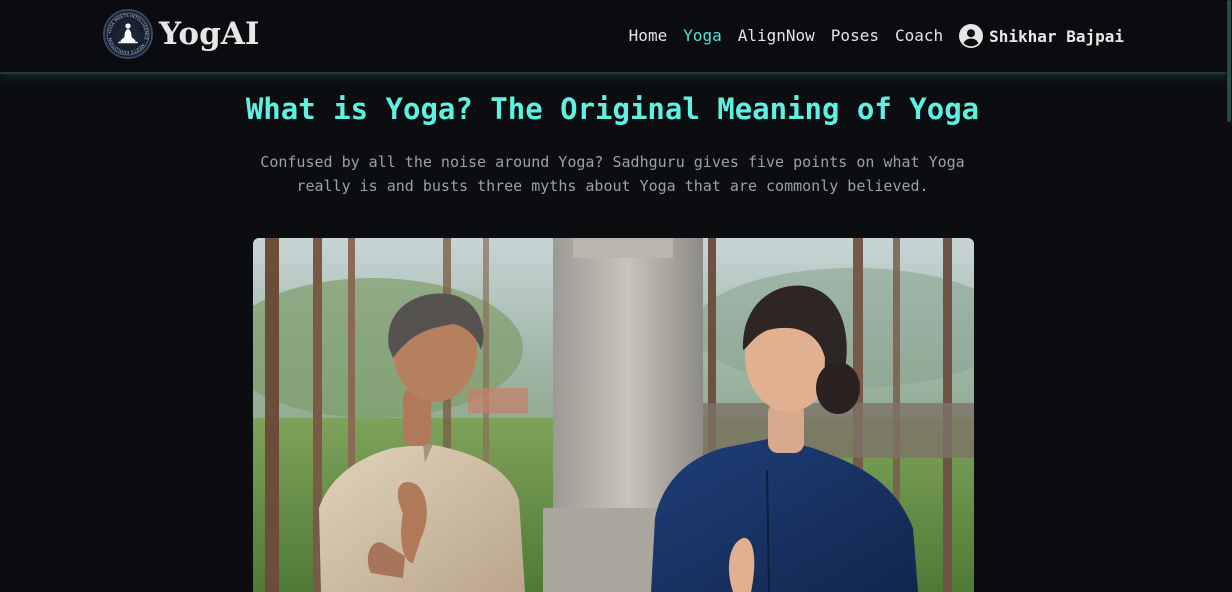 This screenshot has width=1232, height=592. I want to click on nav-link-yoga: Yoga, so click(702, 36).